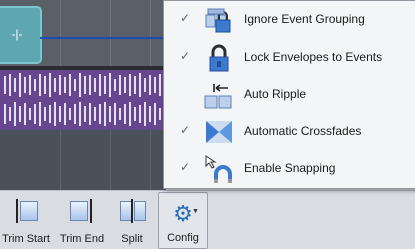 The height and width of the screenshot is (249, 415). I want to click on menu-item-label: Automatic Crossfades, so click(303, 131).